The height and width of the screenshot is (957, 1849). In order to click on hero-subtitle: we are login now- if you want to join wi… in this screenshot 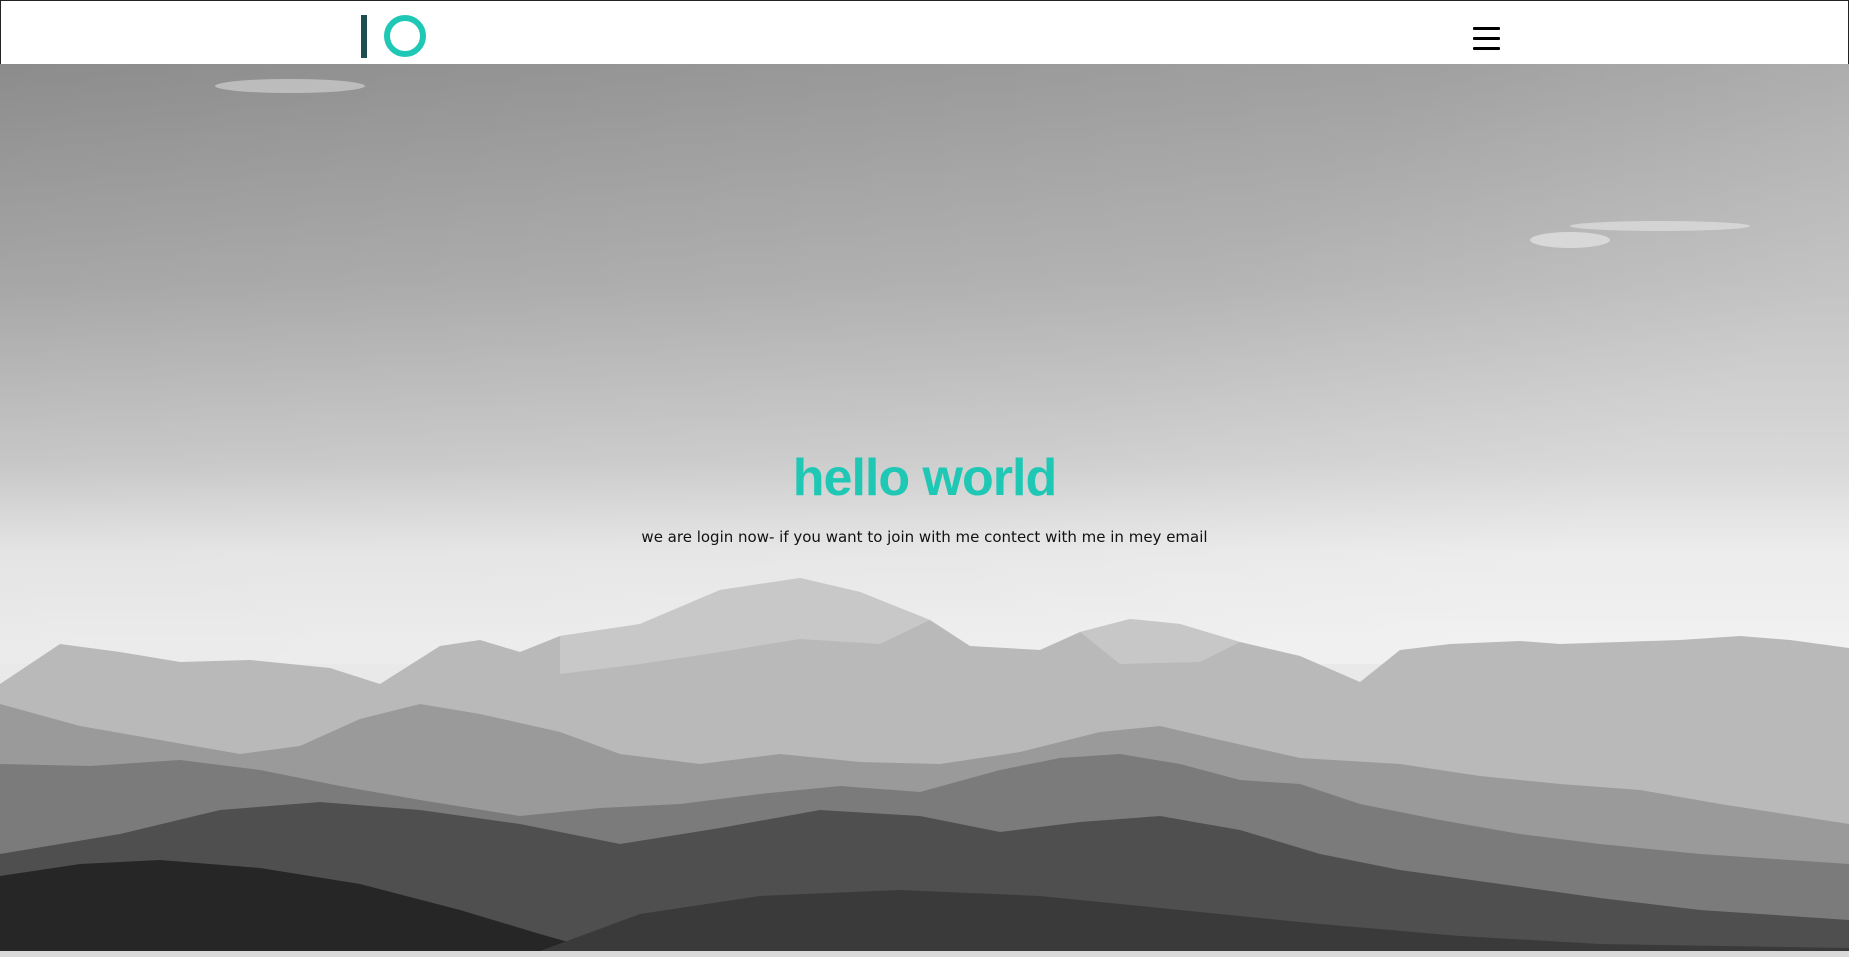, I will do `click(924, 537)`.